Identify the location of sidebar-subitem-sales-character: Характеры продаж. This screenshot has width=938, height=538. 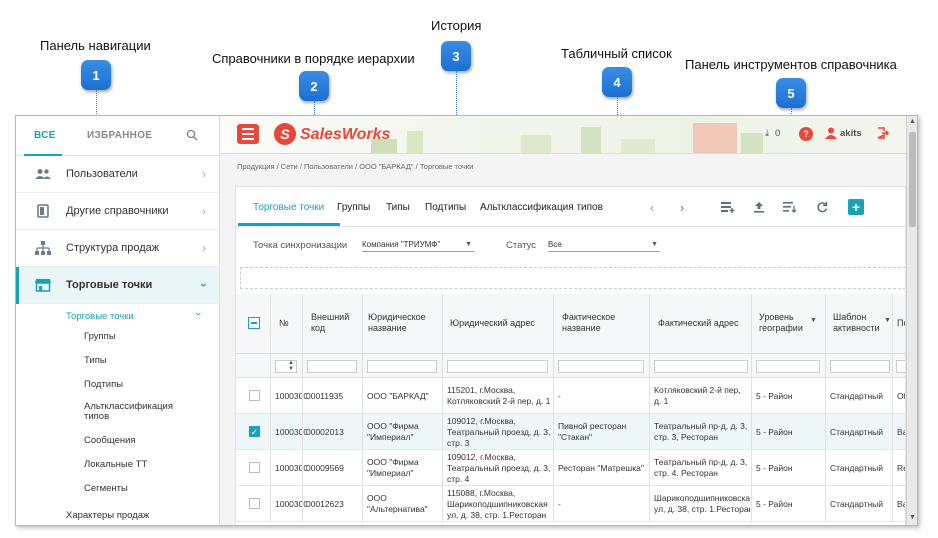
(107, 515).